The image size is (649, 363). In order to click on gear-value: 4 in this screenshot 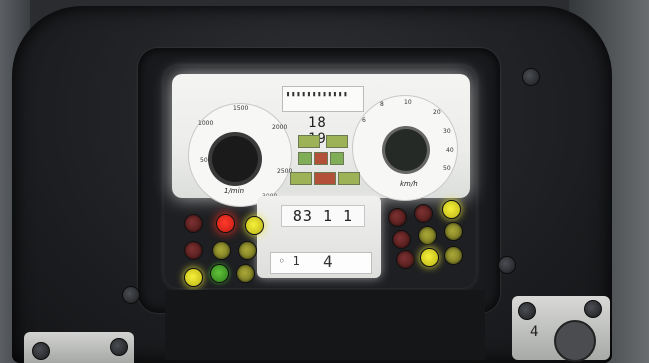, I will do `click(328, 261)`.